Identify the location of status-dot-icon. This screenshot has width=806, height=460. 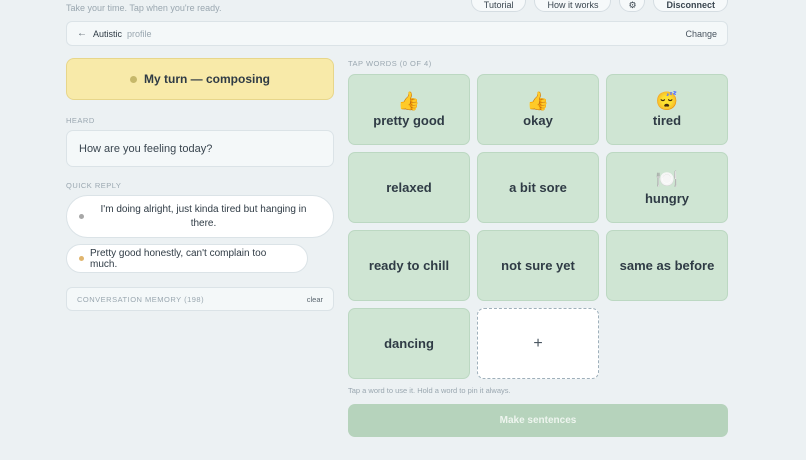
(133, 79).